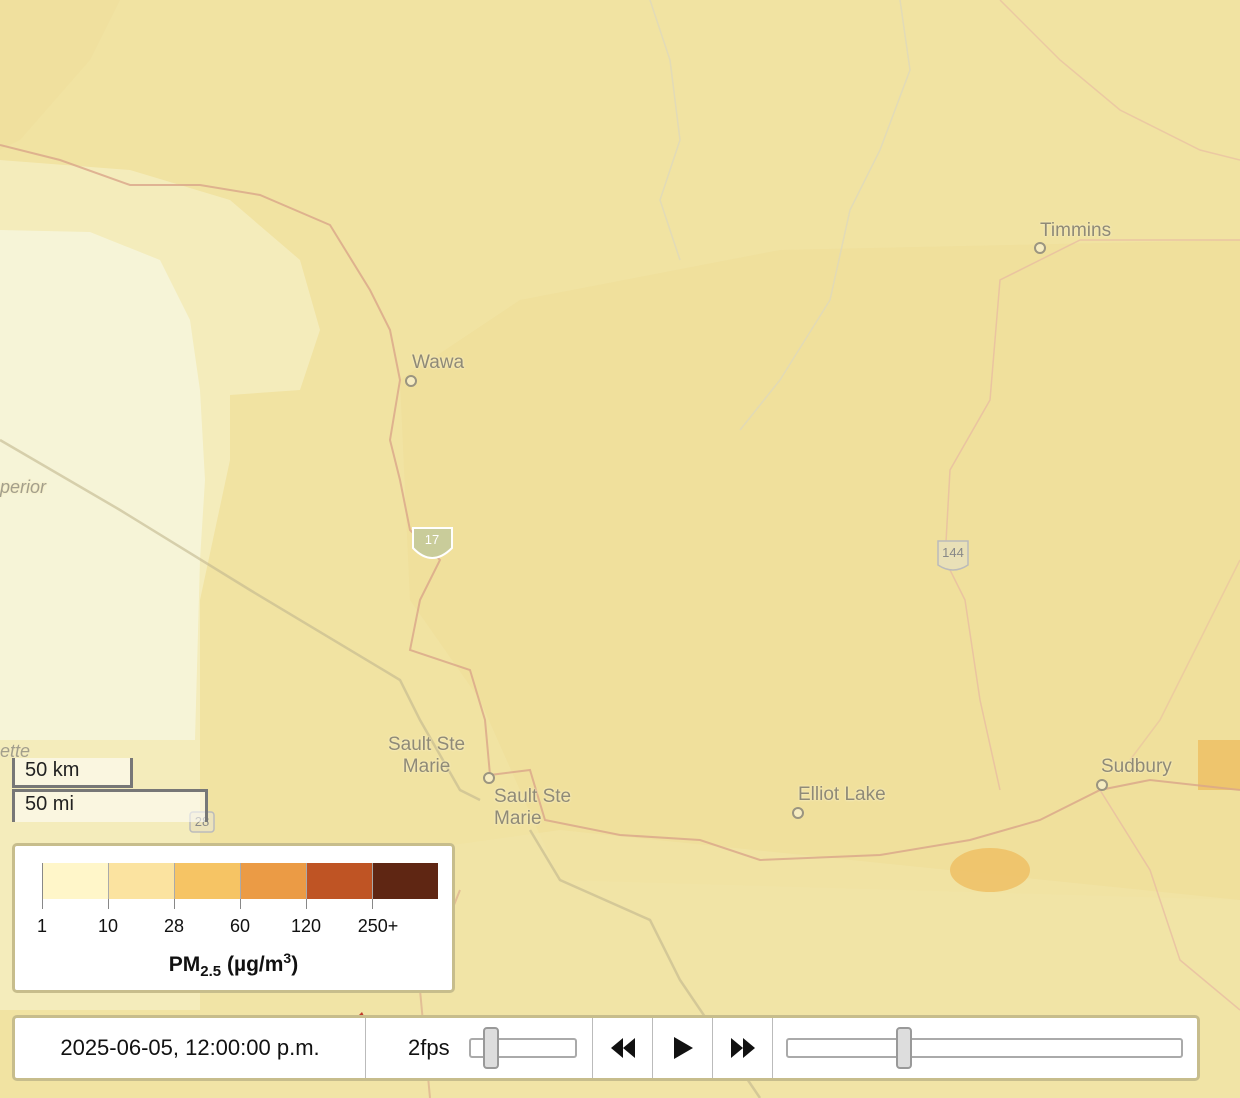 The height and width of the screenshot is (1098, 1240). What do you see at coordinates (108, 926) in the screenshot?
I see `legend-label-1: 10` at bounding box center [108, 926].